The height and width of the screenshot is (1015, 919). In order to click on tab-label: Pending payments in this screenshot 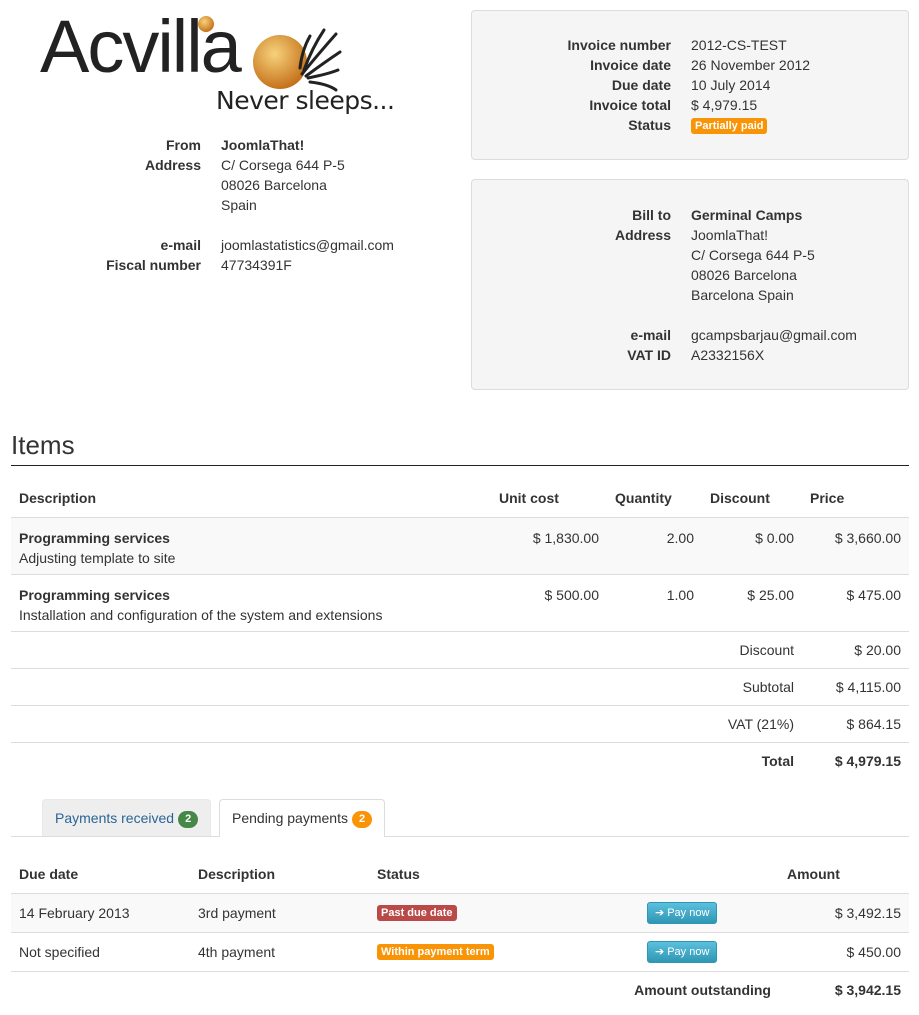, I will do `click(290, 818)`.